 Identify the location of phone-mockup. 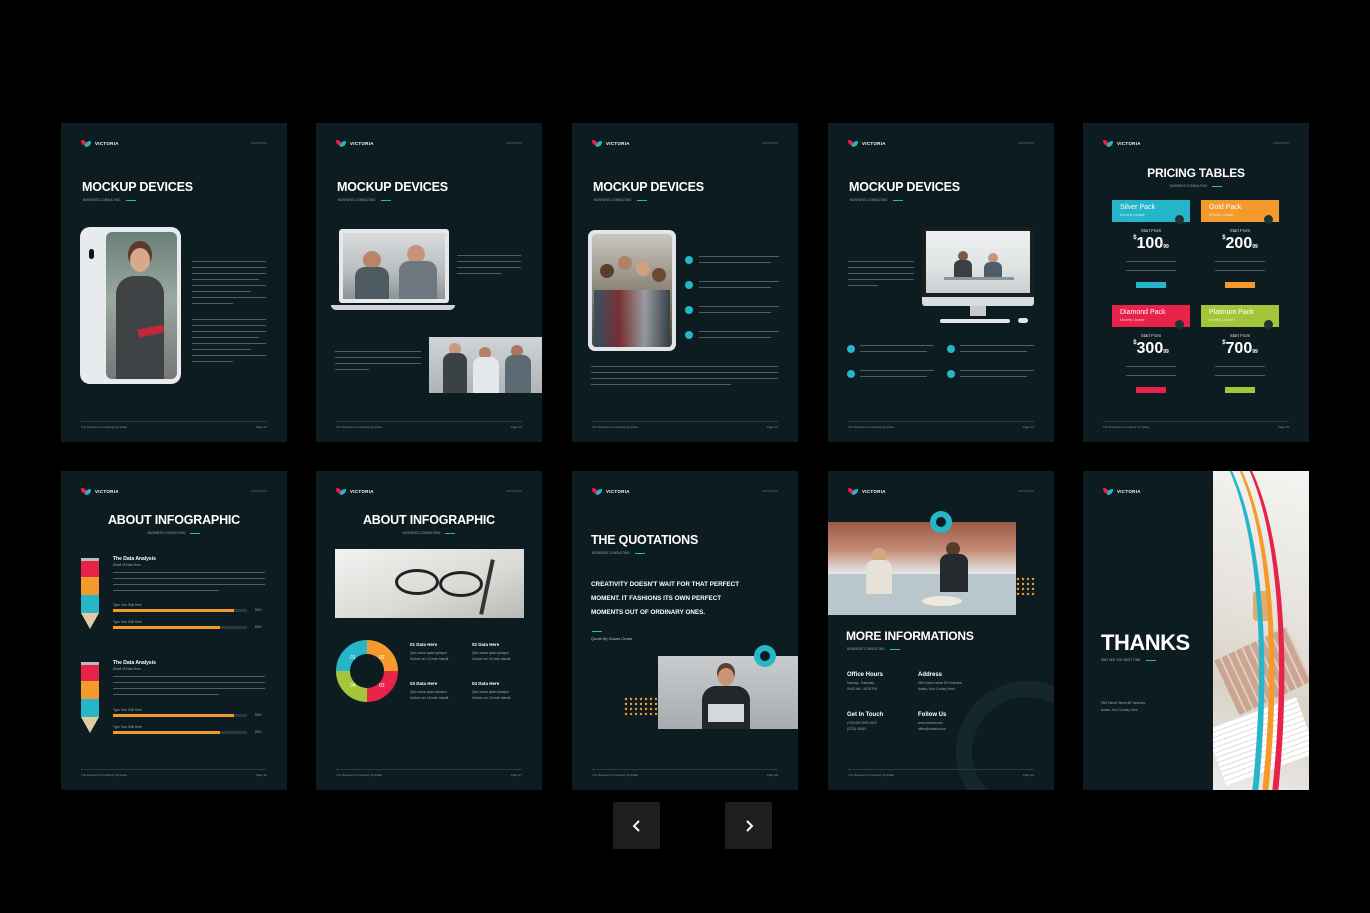
(130, 305).